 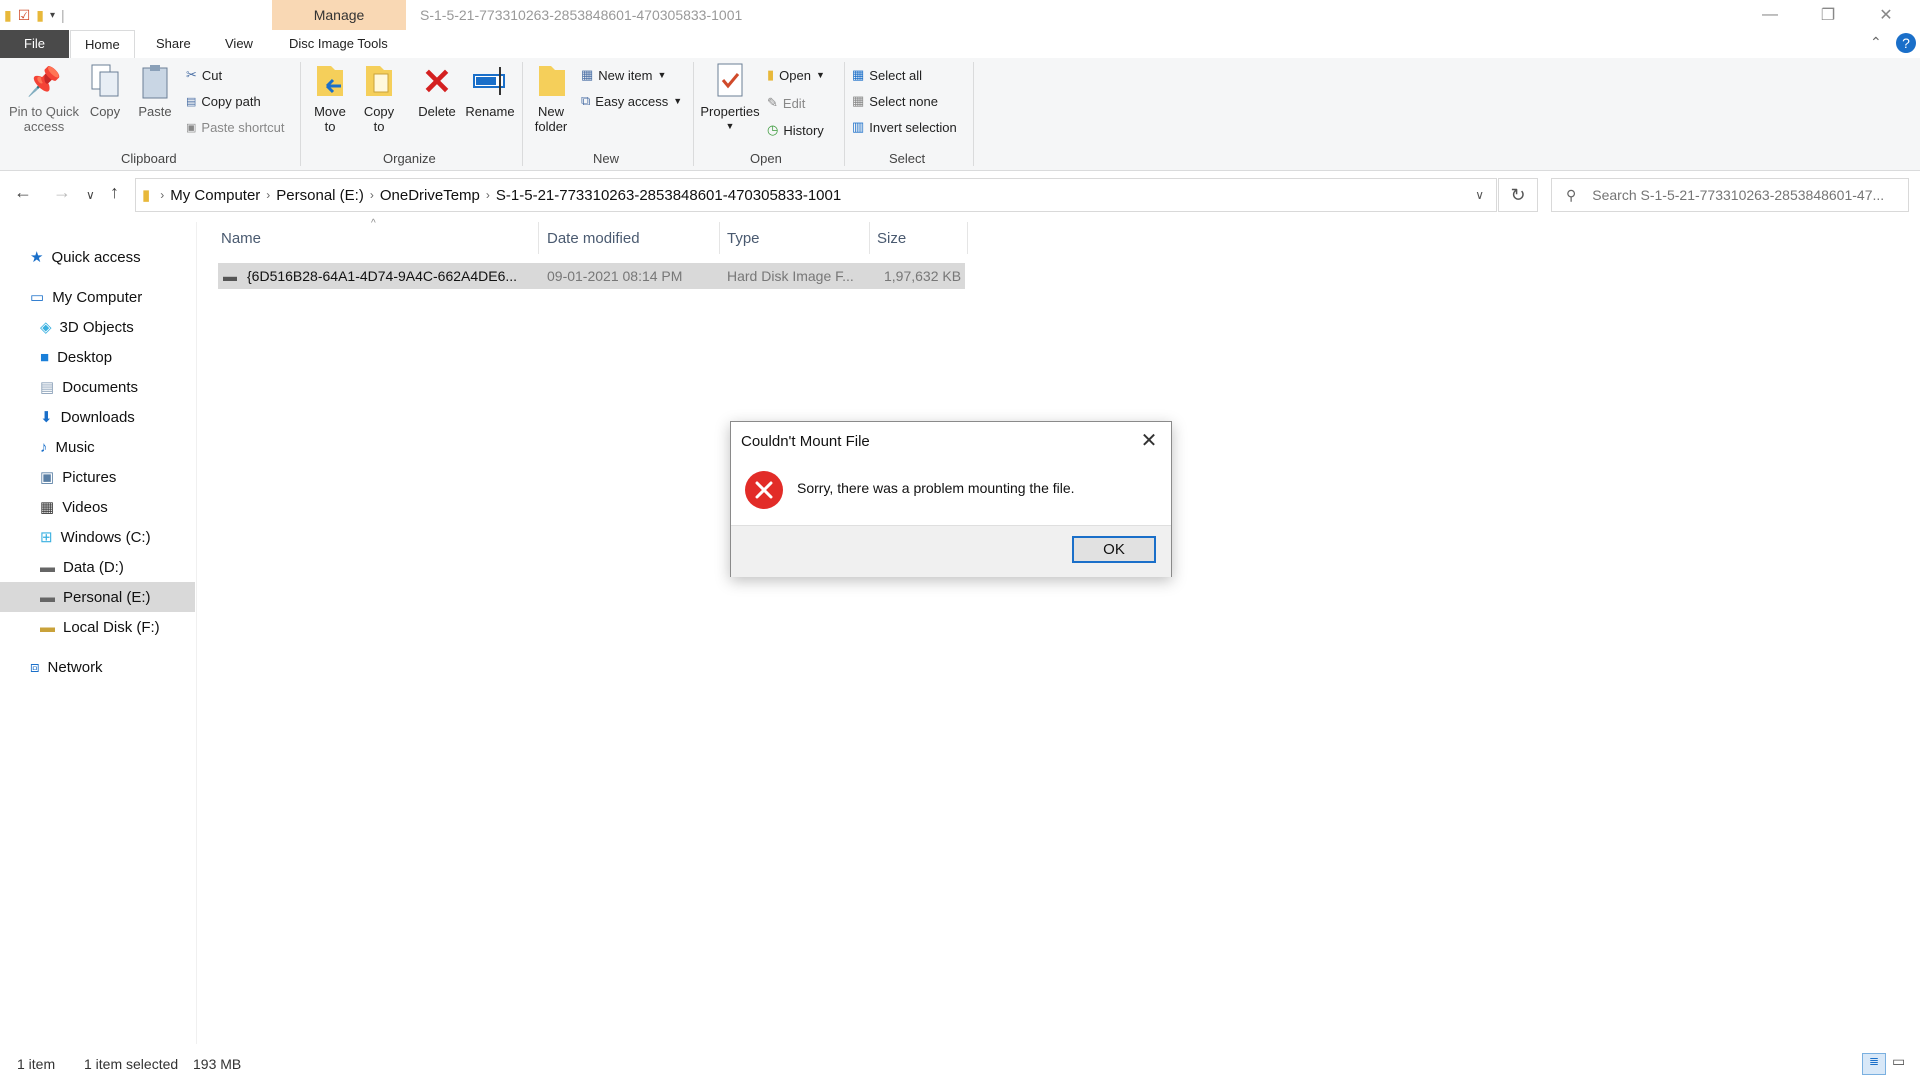 What do you see at coordinates (24, 15) in the screenshot?
I see `properties-check-icon: ☑` at bounding box center [24, 15].